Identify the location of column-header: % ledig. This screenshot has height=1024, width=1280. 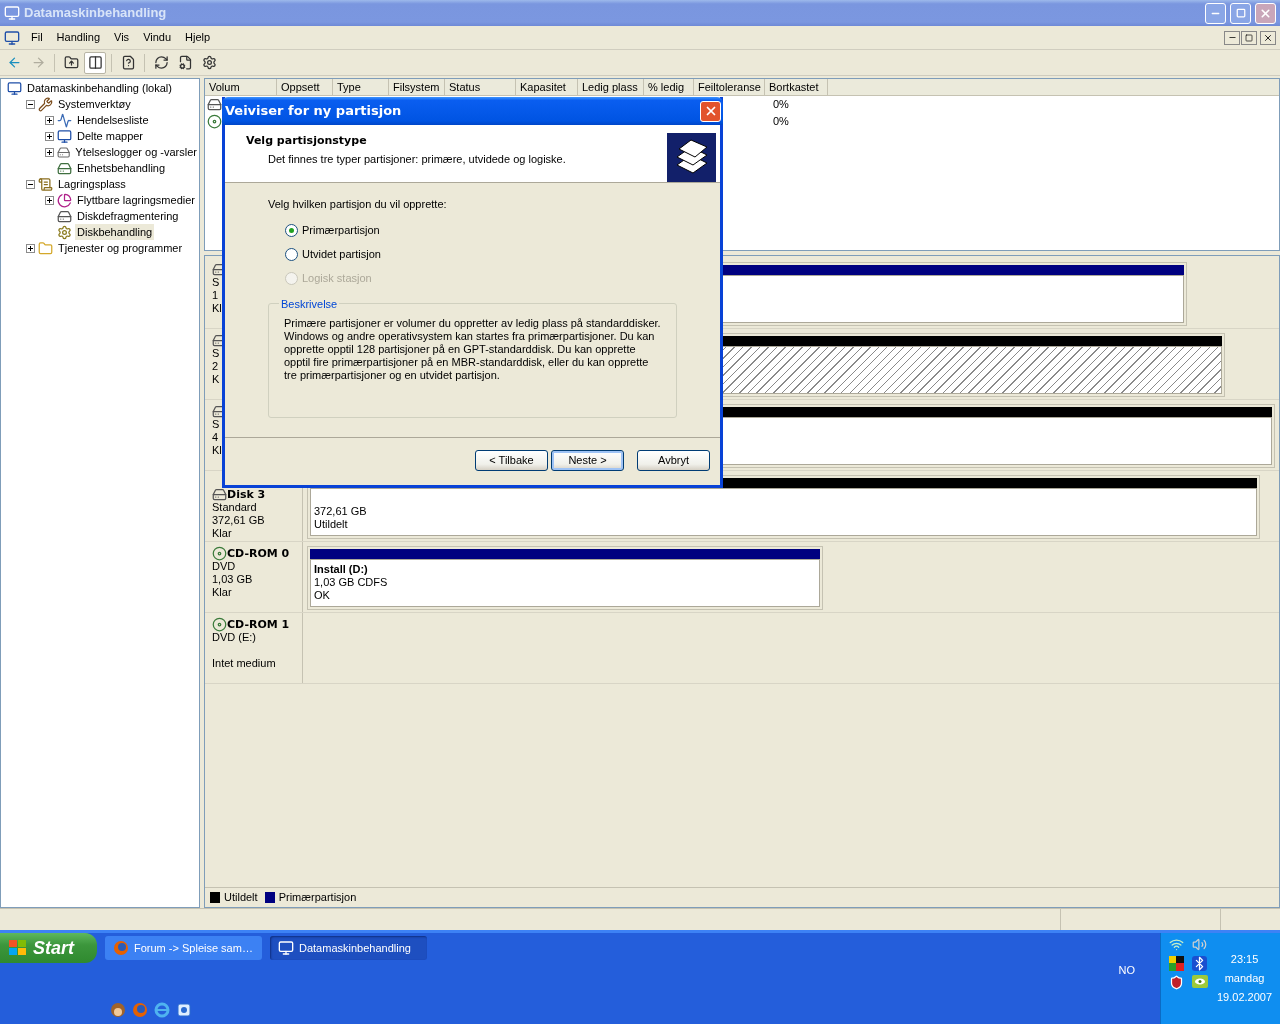
(669, 87).